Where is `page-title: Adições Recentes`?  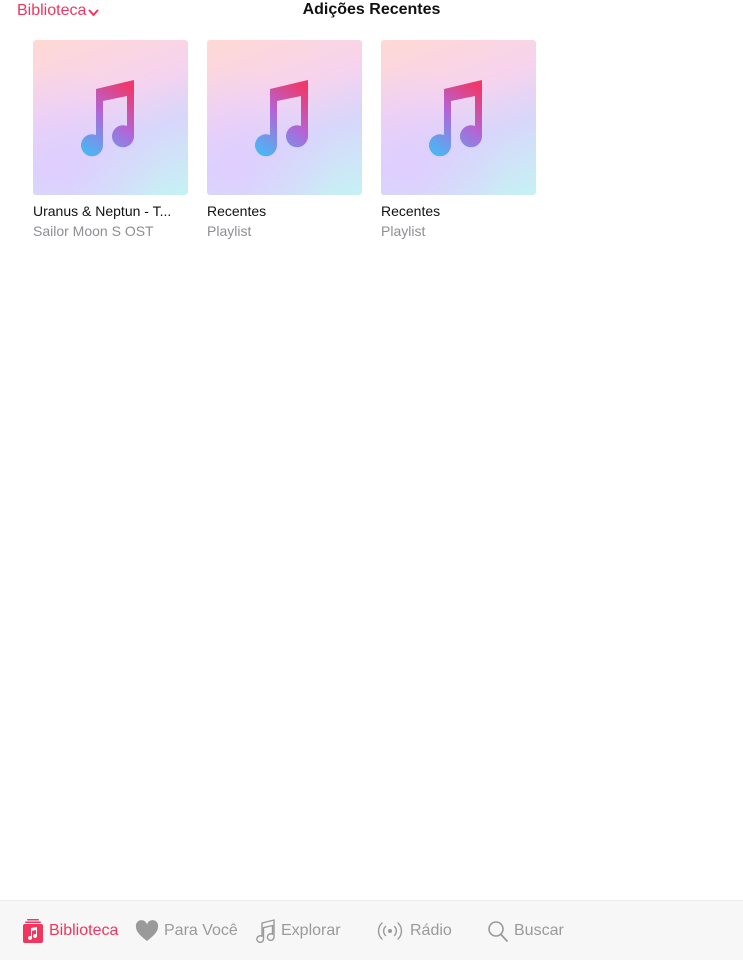
page-title: Adições Recentes is located at coordinates (371, 9).